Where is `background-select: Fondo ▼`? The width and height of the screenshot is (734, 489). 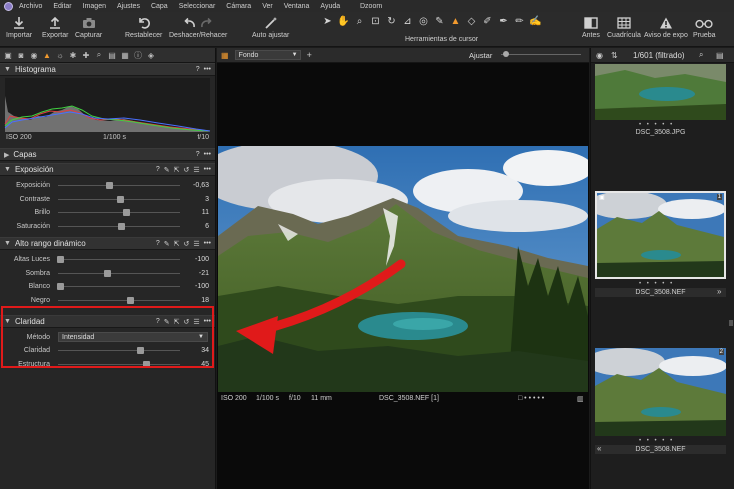 background-select: Fondo ▼ is located at coordinates (267, 55).